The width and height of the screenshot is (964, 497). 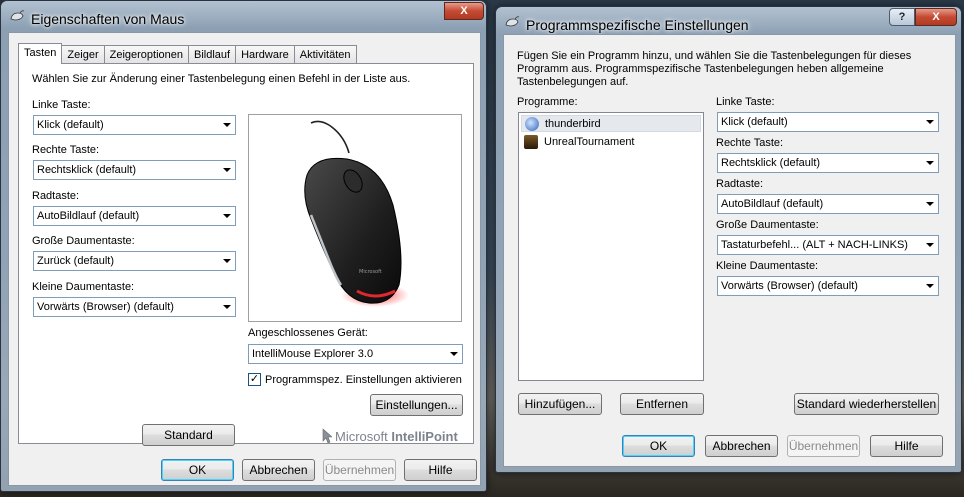 I want to click on tab-tasten: Tasten, so click(x=40, y=53).